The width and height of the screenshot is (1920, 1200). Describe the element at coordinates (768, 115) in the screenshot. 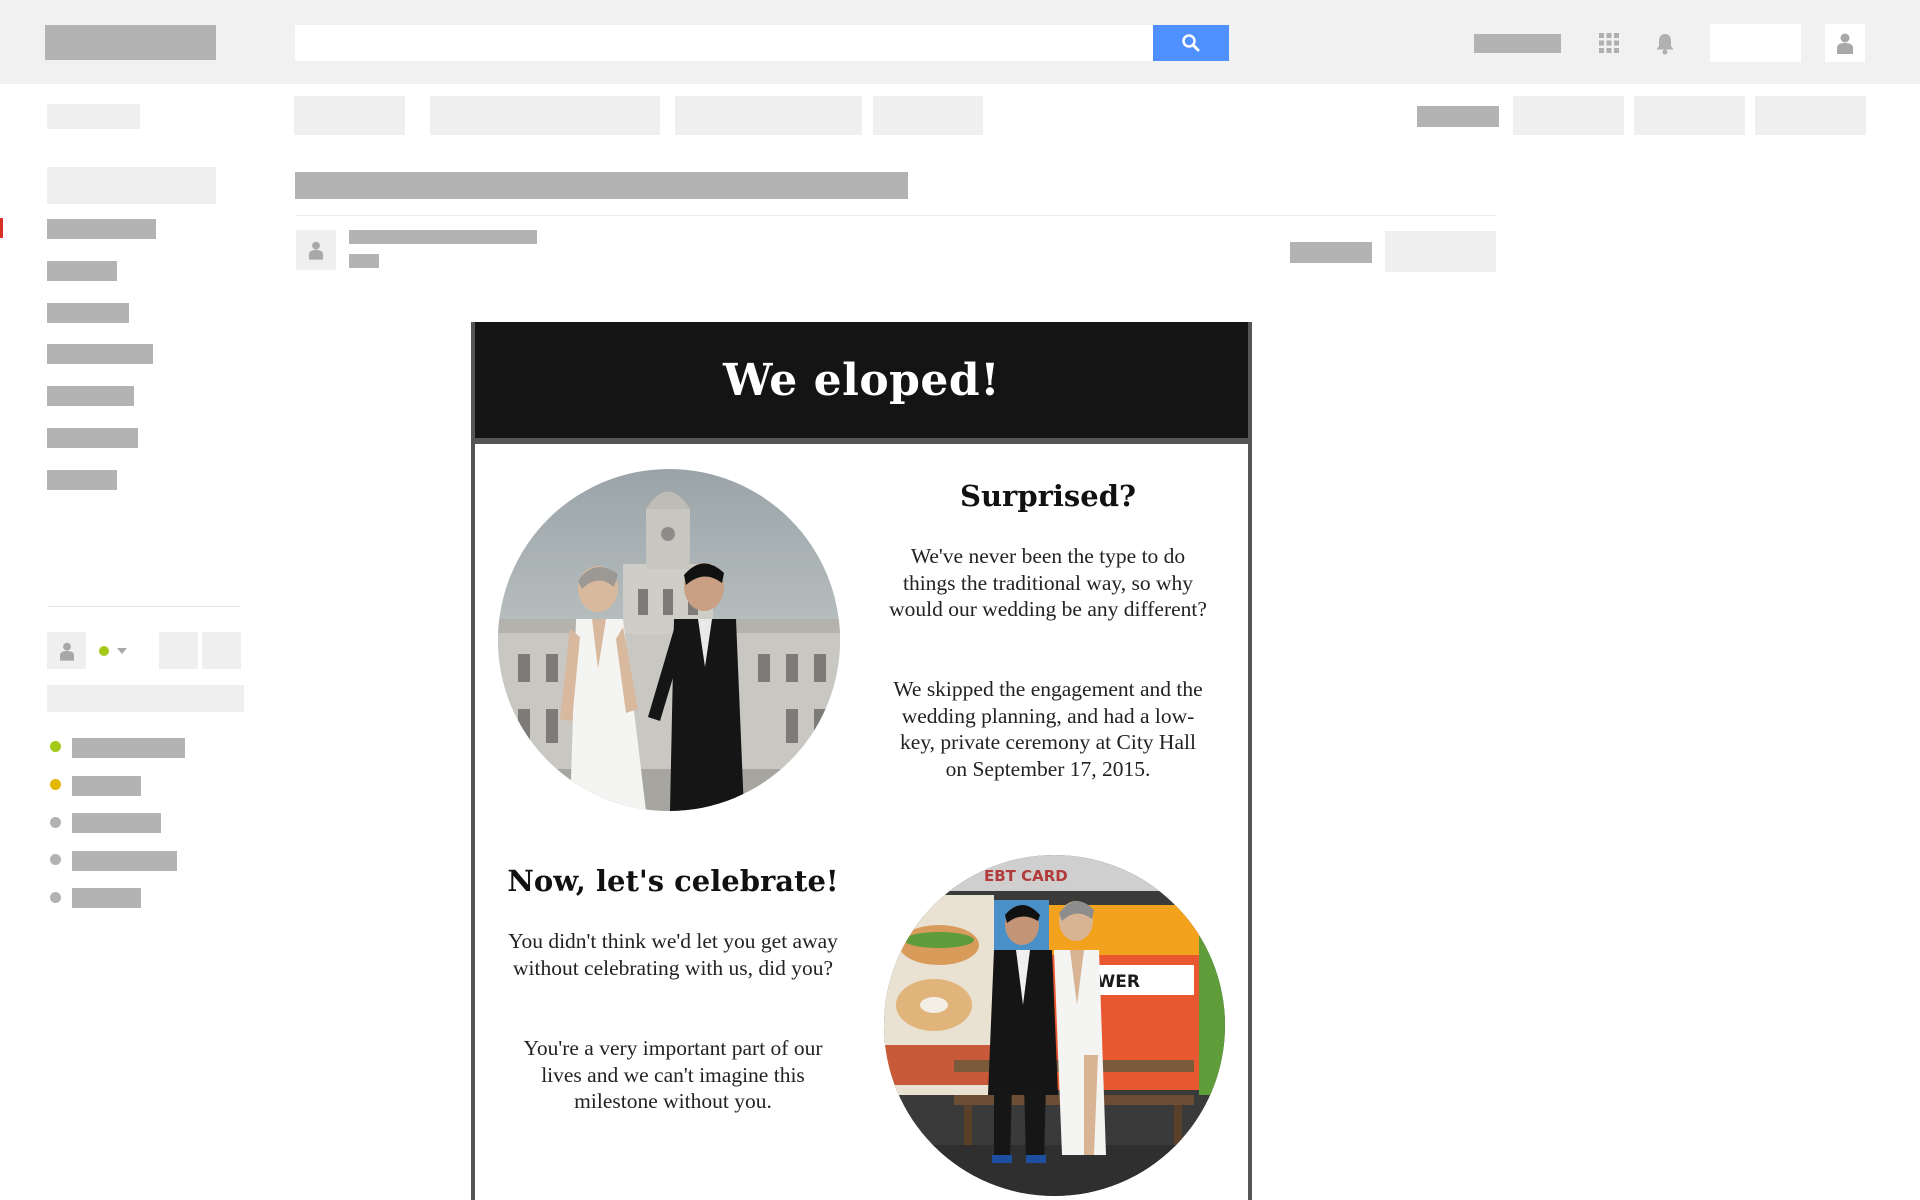

I see `move-to-button` at that location.